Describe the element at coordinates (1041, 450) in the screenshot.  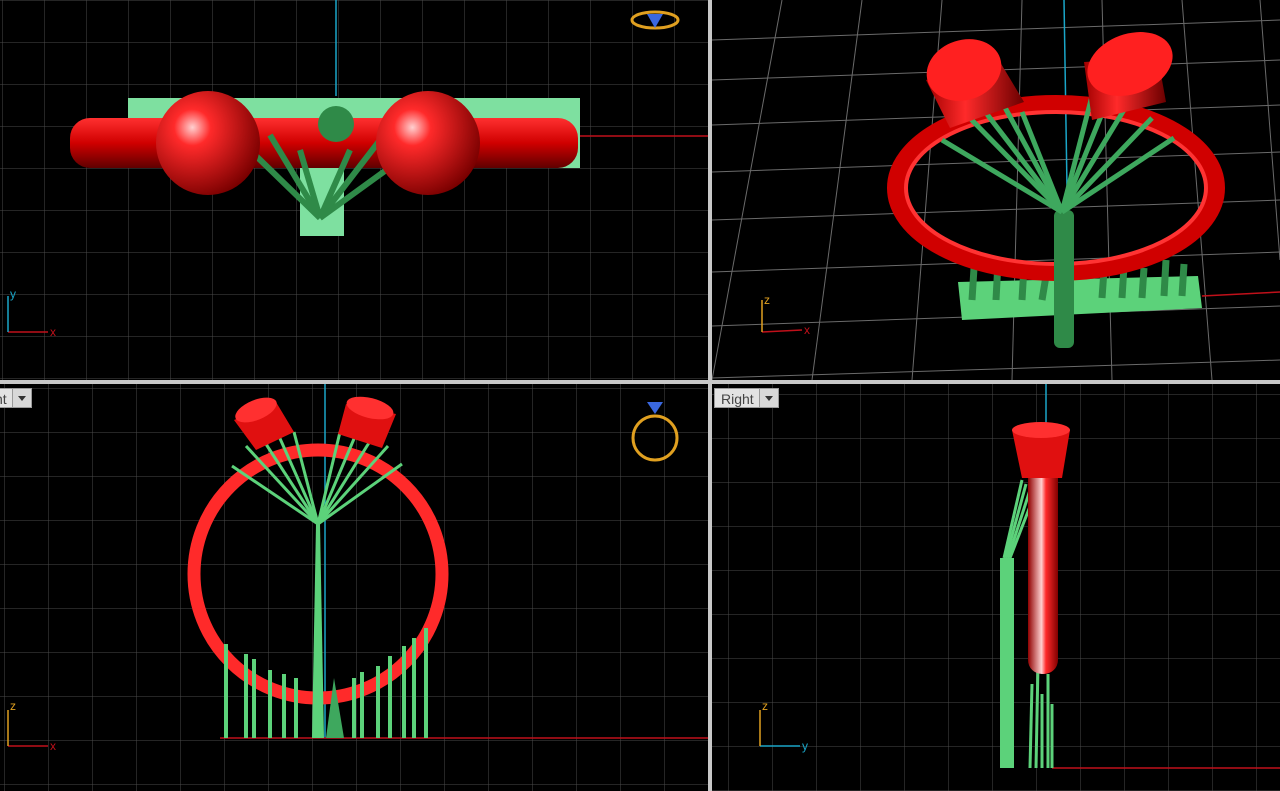
I see `setting-head` at that location.